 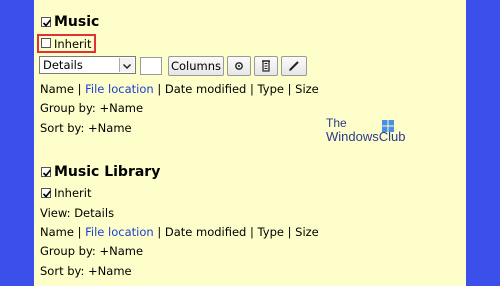 I want to click on gear-icon, so click(x=239, y=66).